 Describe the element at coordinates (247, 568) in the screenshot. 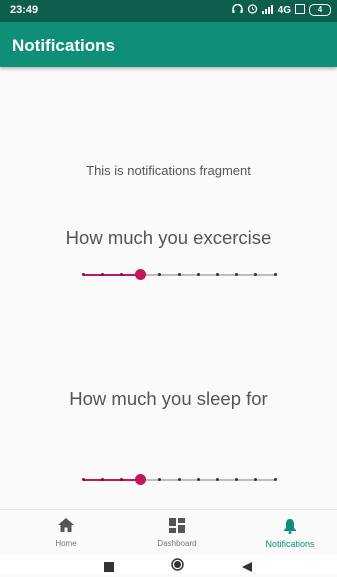

I see `back-button` at that location.